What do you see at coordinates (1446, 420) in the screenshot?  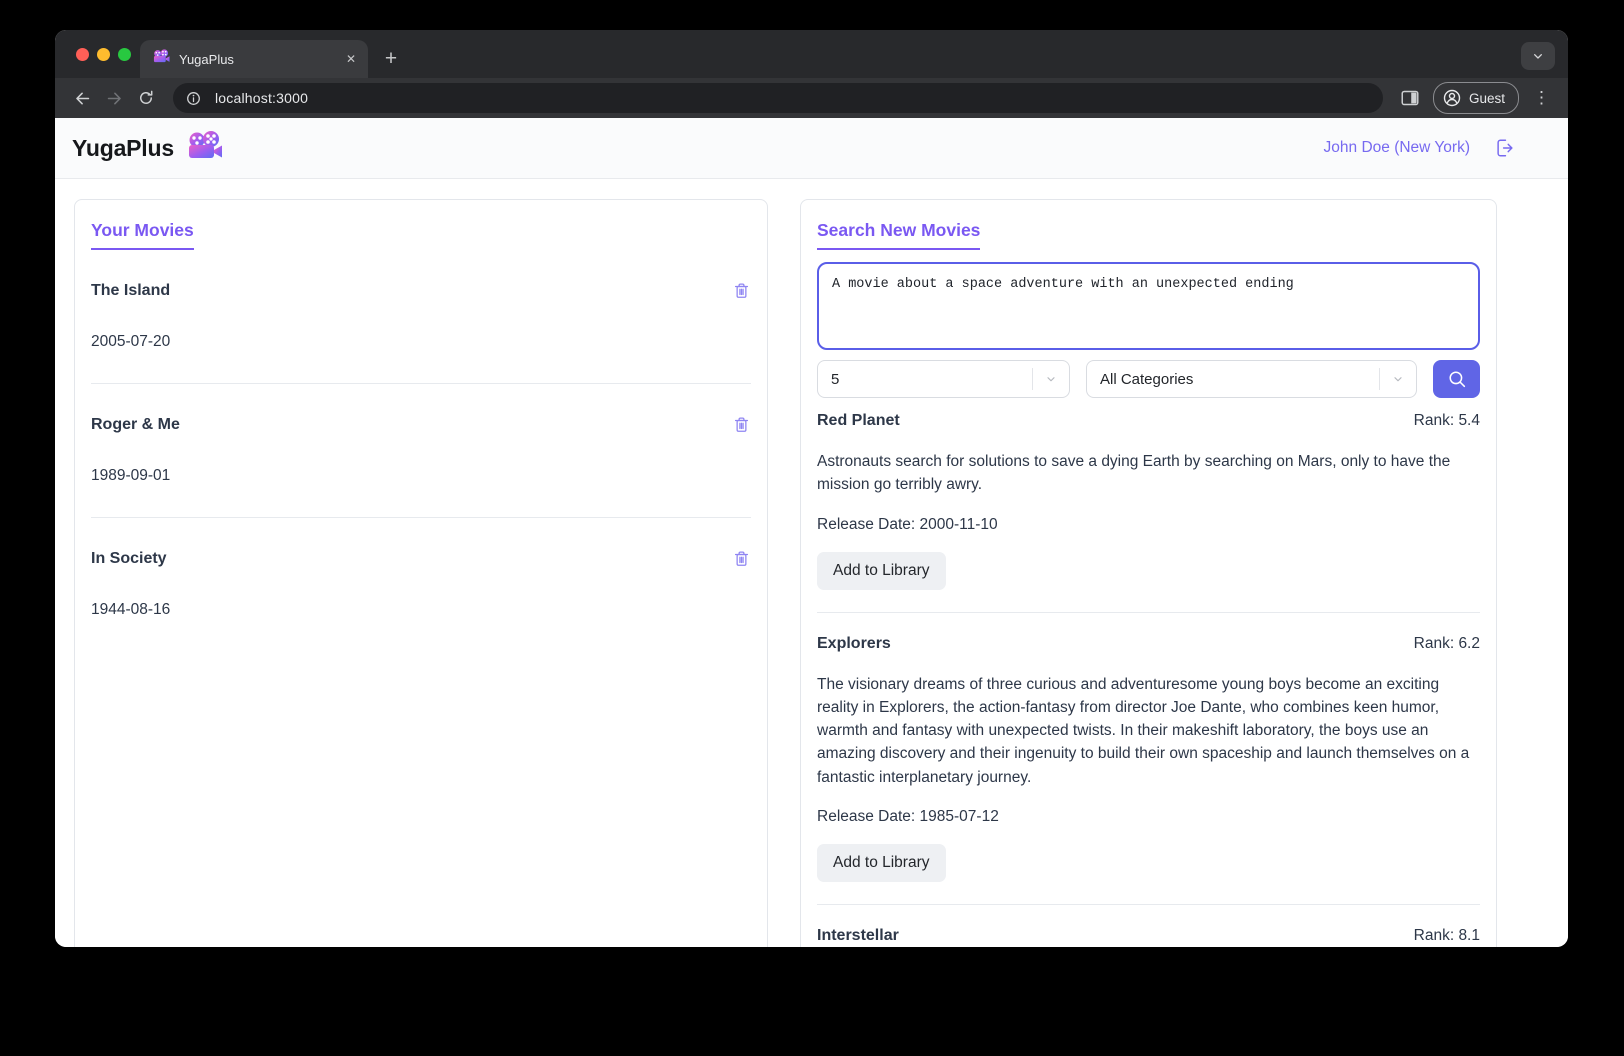 I see `result-rank: Rank: 5.4` at bounding box center [1446, 420].